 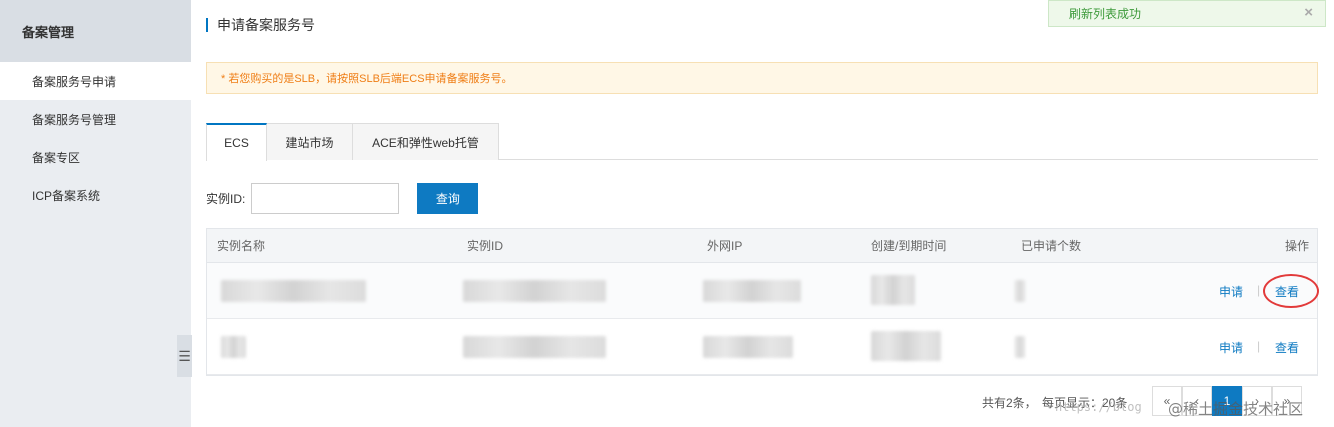 What do you see at coordinates (95, 195) in the screenshot?
I see `sidebar-item-icp-system: ICP备案系统` at bounding box center [95, 195].